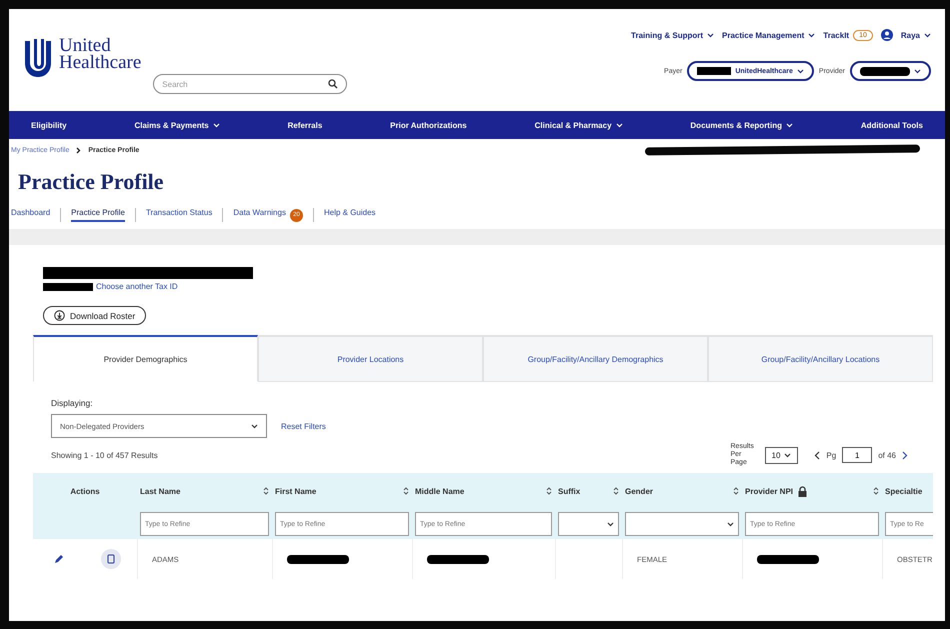 The width and height of the screenshot is (950, 629). Describe the element at coordinates (905, 455) in the screenshot. I see `next-page-icon` at that location.